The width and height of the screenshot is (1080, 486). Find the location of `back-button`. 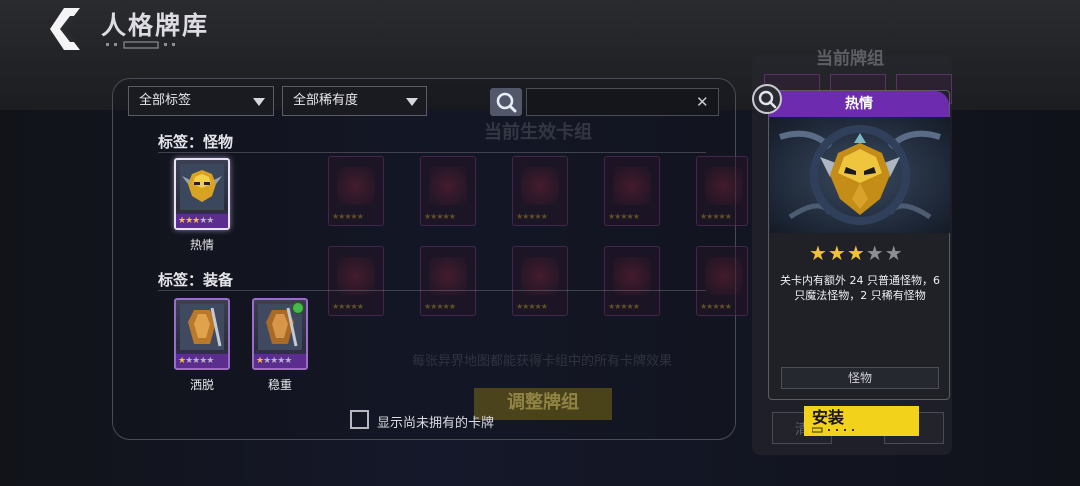

back-button is located at coordinates (71, 29).